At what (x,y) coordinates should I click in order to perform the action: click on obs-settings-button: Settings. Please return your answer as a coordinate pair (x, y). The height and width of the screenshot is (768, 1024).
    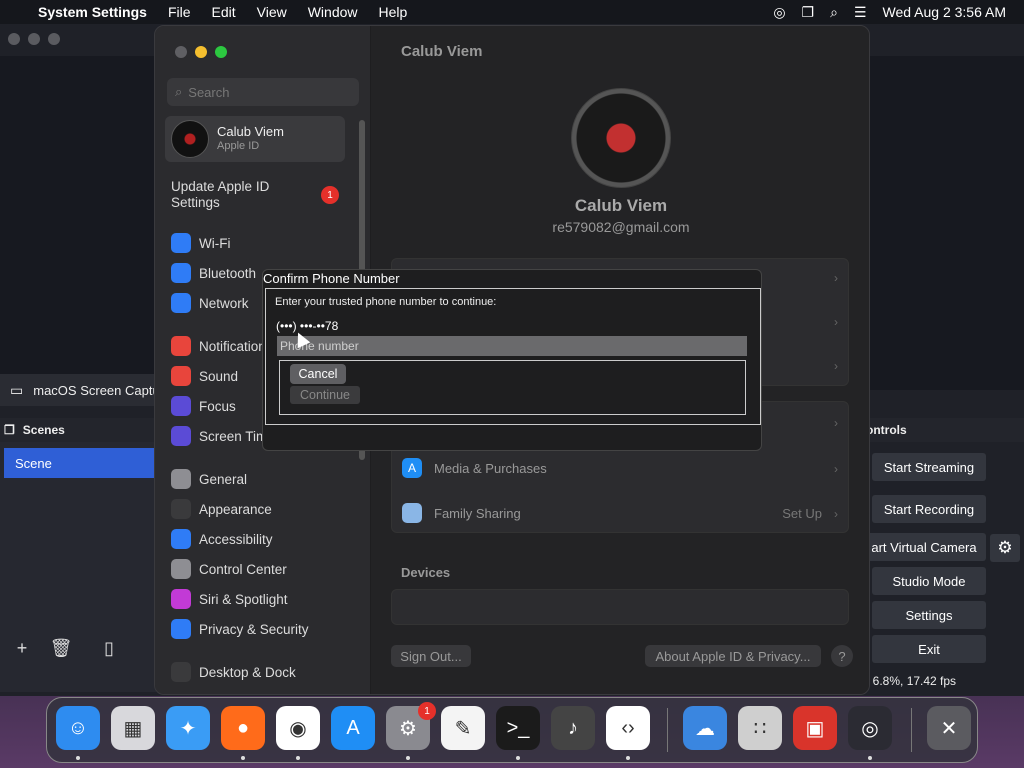
    Looking at the image, I should click on (929, 615).